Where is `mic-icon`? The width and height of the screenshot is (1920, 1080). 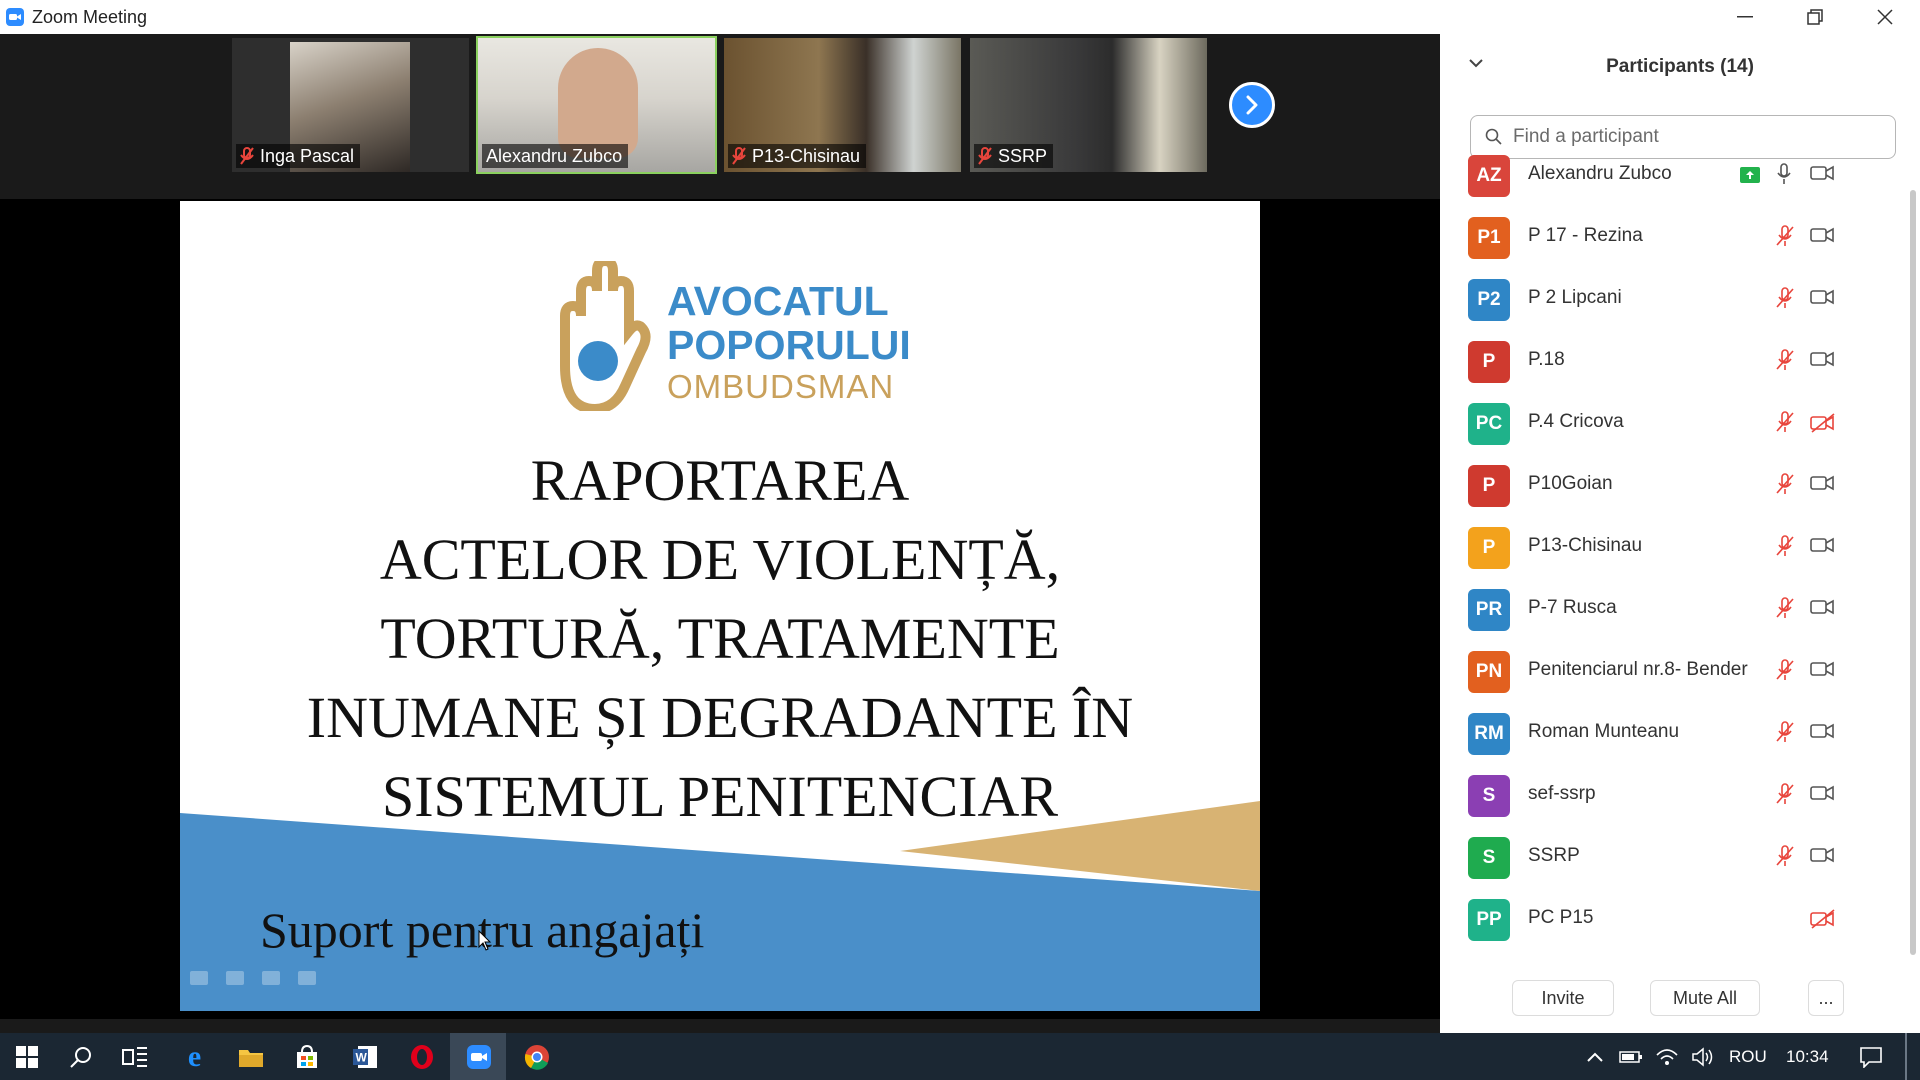 mic-icon is located at coordinates (1784, 174).